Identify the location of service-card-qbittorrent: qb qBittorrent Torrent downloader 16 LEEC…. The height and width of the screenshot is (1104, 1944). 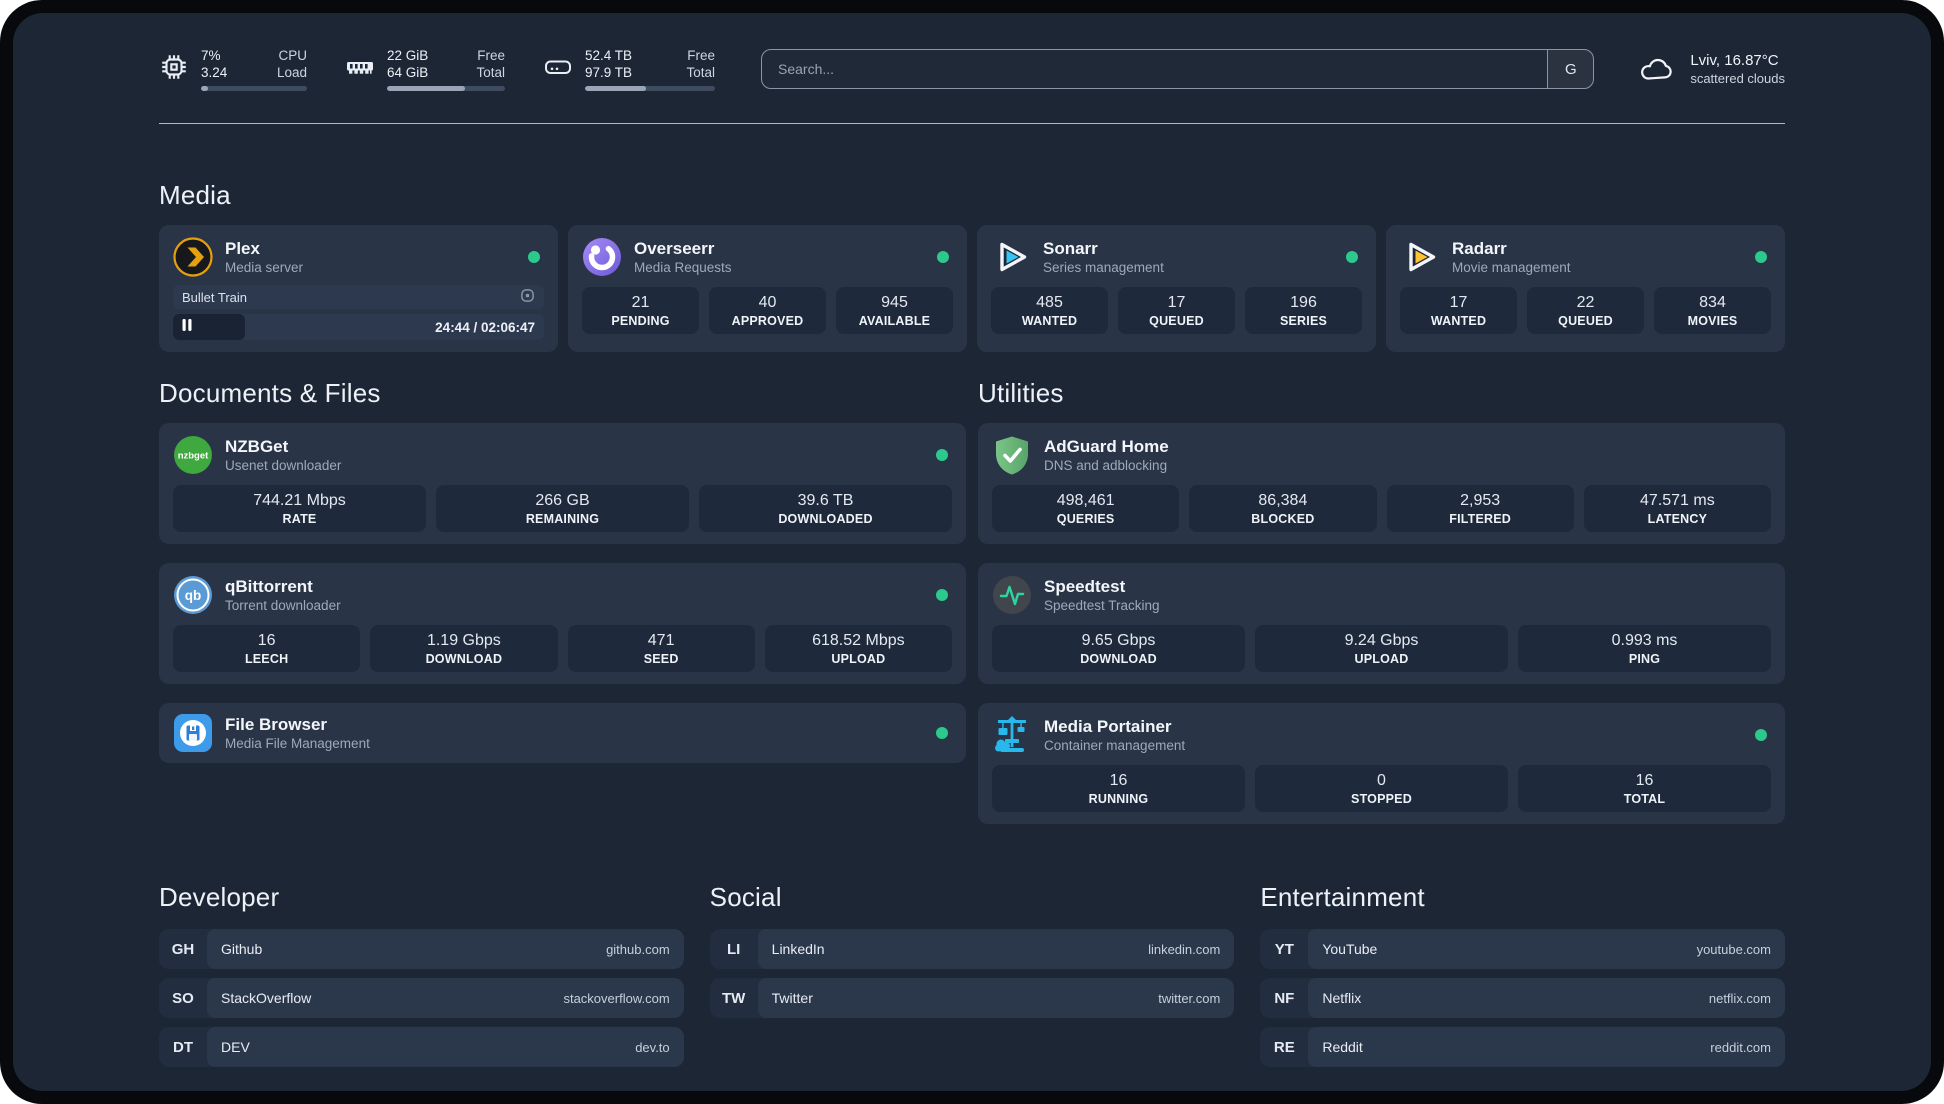
(562, 623).